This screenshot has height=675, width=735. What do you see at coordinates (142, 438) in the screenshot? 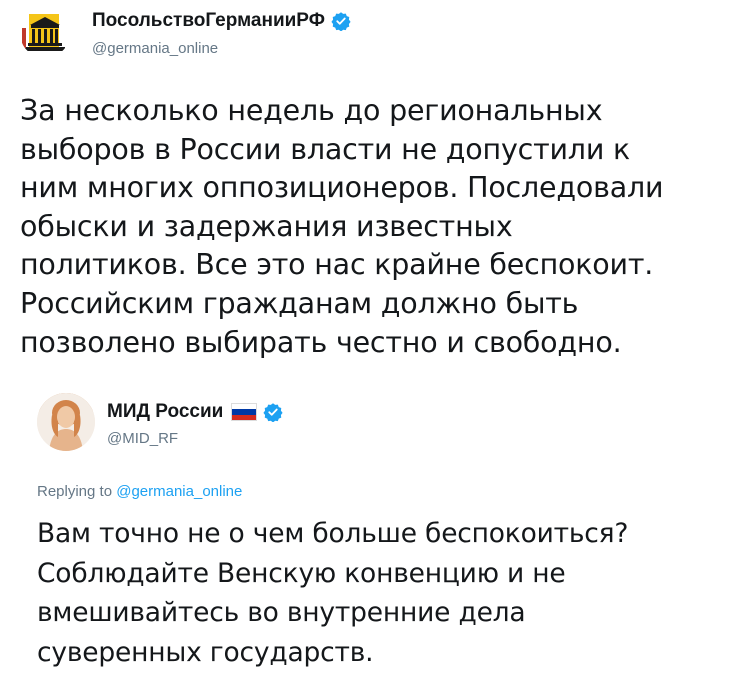
I see `reply-author-handle: @MID_RF` at bounding box center [142, 438].